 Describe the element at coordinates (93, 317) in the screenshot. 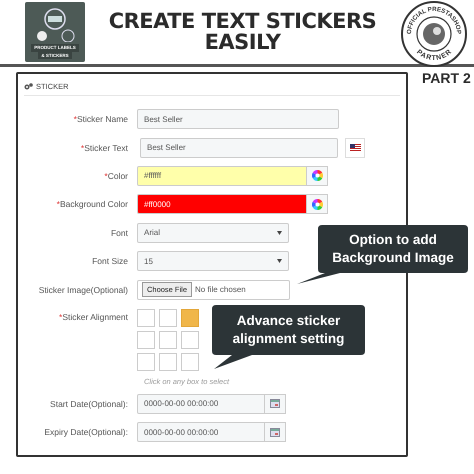

I see `field-label: *Sticker Alignment` at that location.